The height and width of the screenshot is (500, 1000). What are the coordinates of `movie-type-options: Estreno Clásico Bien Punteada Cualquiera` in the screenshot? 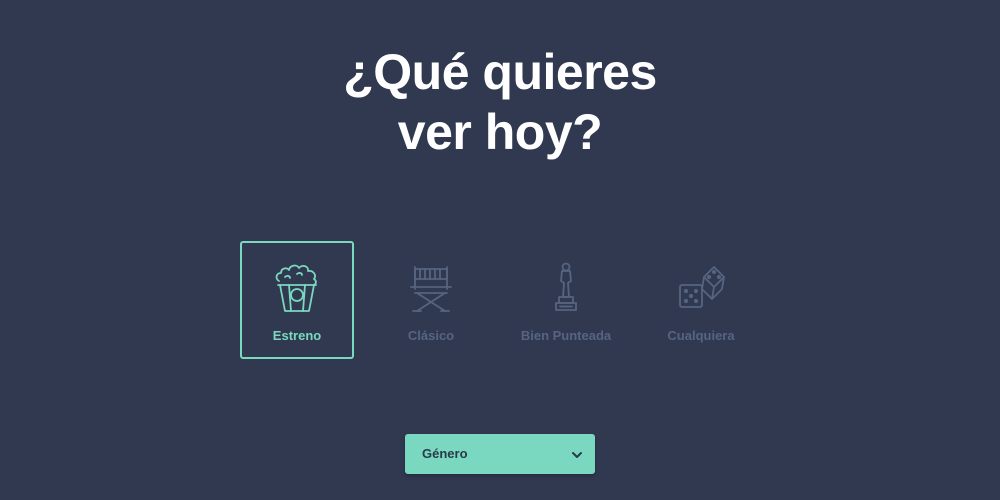 It's located at (510, 301).